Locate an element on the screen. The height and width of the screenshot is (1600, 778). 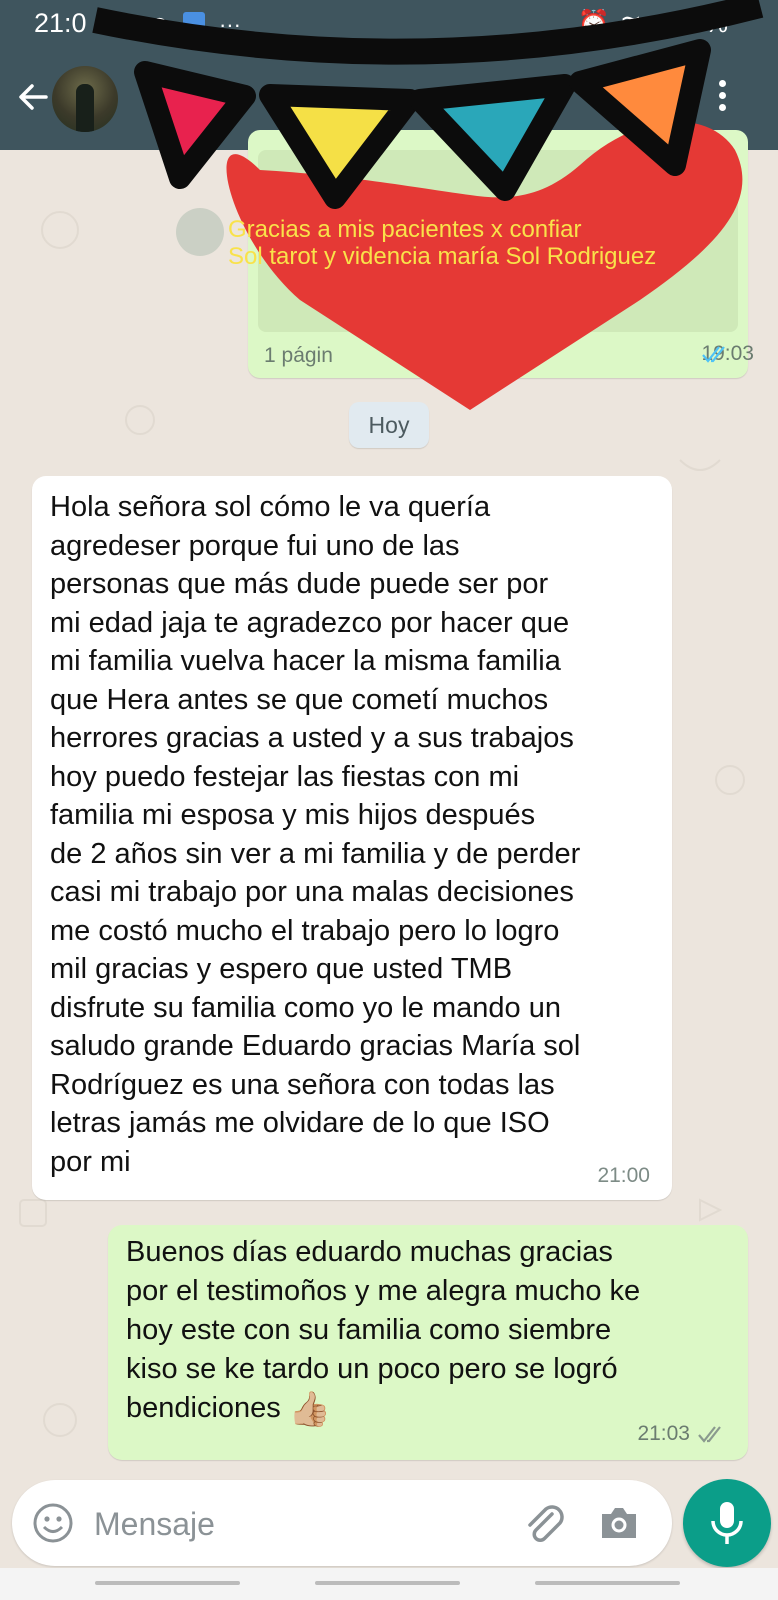
accessibility-icon: ☗ is located at coordinates (126, 24).